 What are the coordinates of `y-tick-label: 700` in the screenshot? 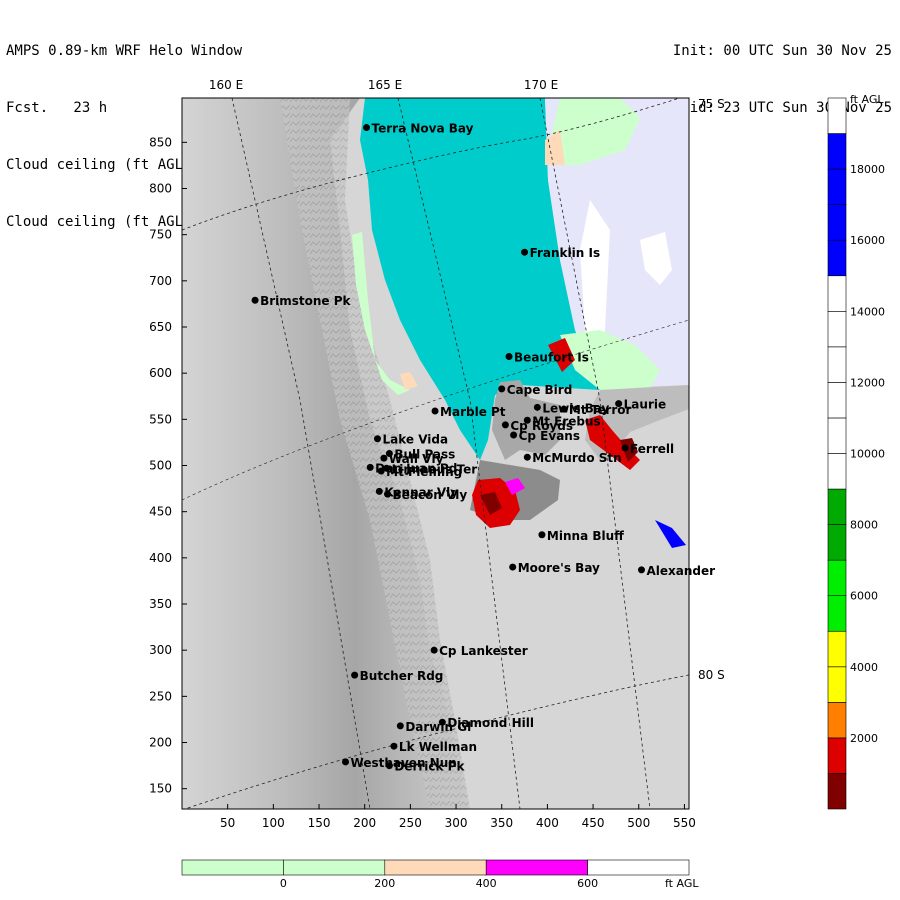 It's located at (160, 281).